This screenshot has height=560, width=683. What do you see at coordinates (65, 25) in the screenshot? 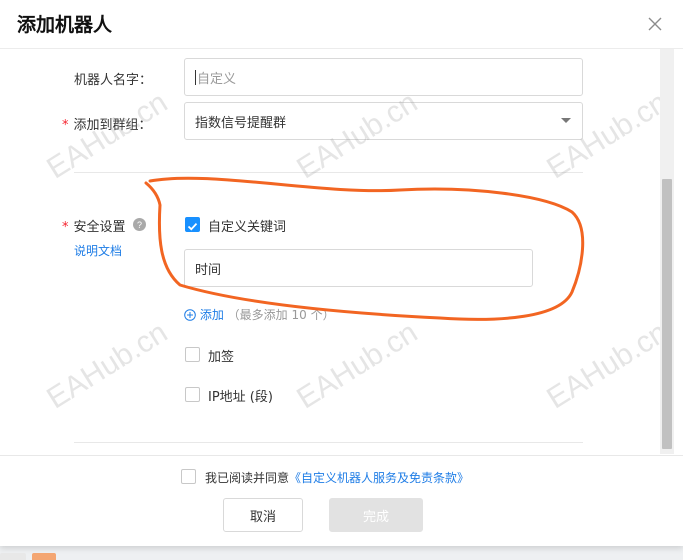
I see `dialog-title: 添加机器人` at bounding box center [65, 25].